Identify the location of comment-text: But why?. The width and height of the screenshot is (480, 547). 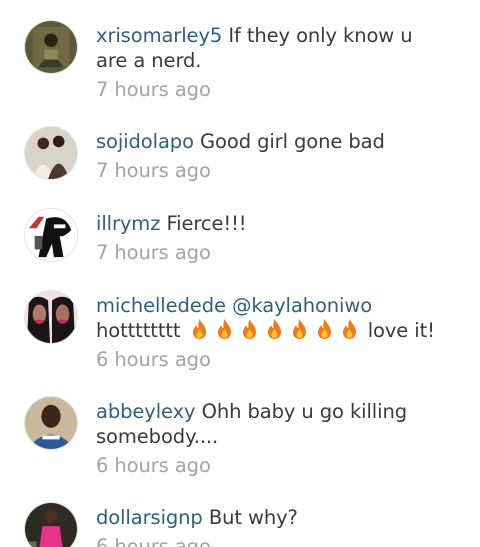
(253, 517).